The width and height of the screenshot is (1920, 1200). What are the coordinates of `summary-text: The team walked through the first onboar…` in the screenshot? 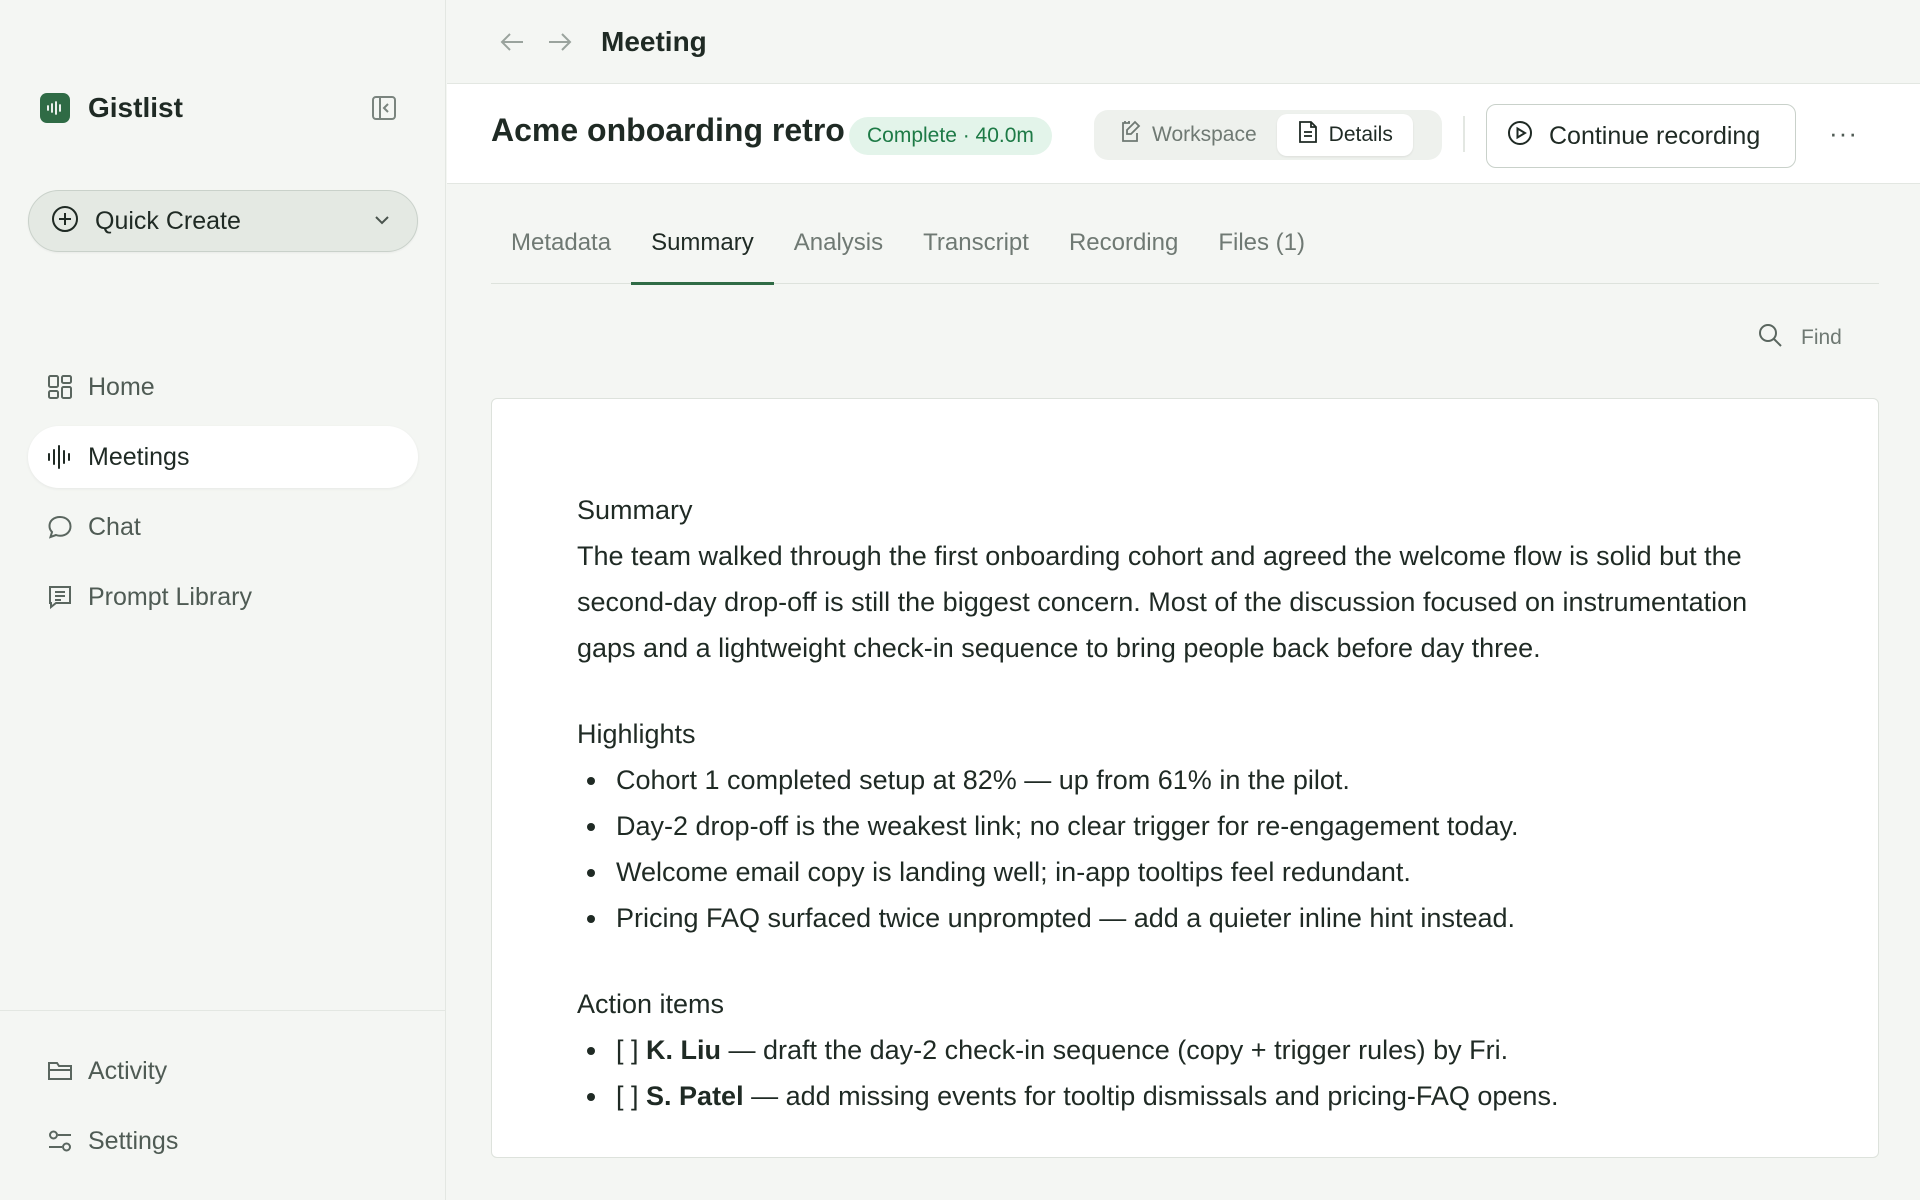 It's located at (1162, 602).